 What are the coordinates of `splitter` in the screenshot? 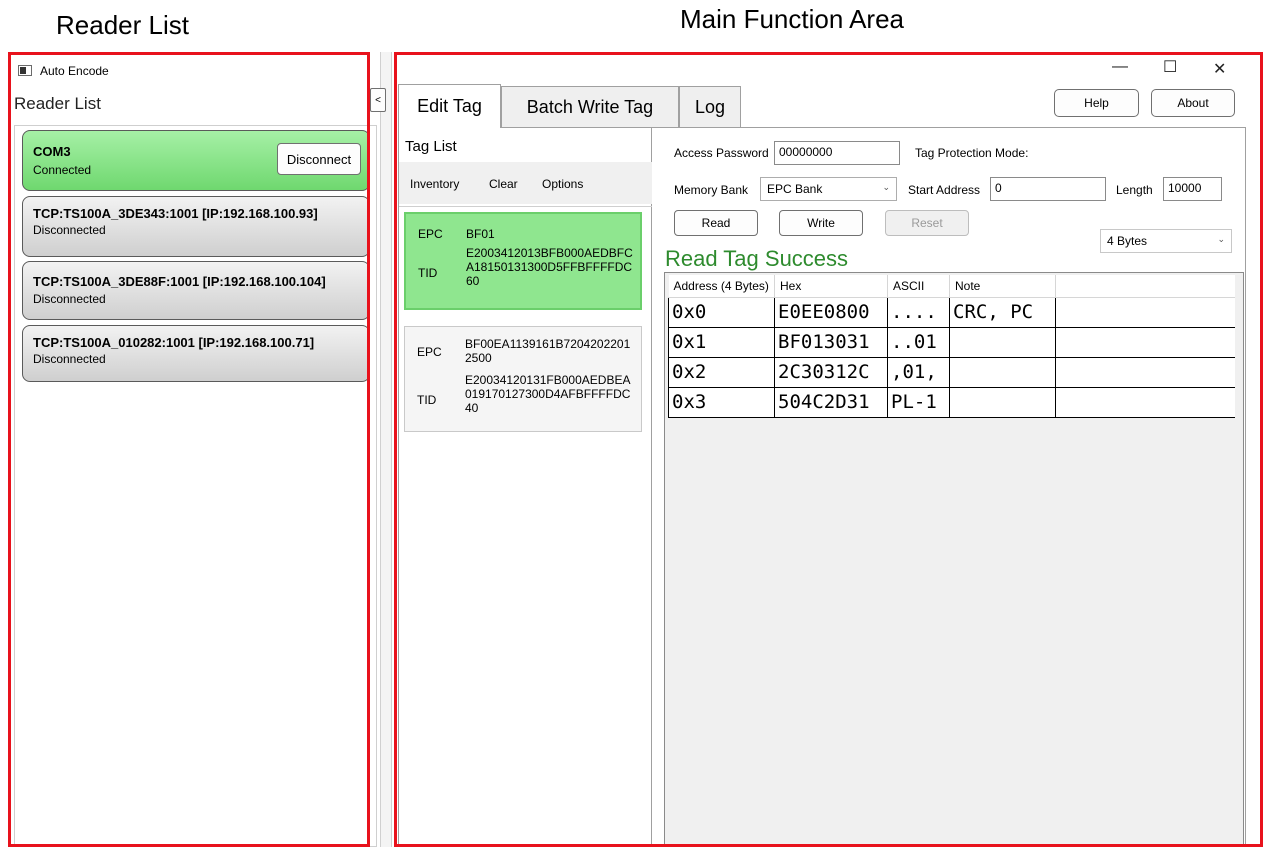 It's located at (386, 449).